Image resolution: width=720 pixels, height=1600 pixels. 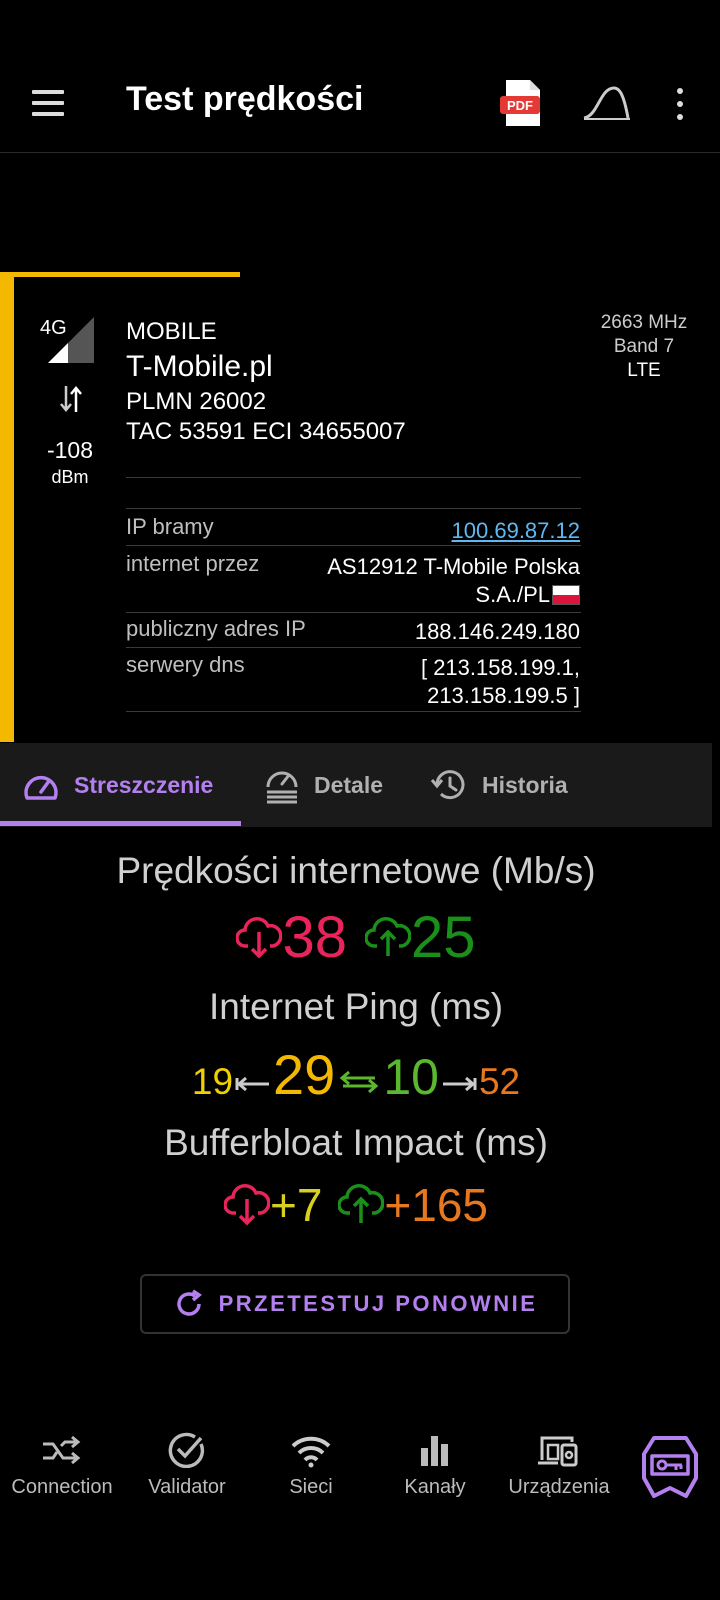 What do you see at coordinates (245, 99) in the screenshot?
I see `page-title: Test prędkości` at bounding box center [245, 99].